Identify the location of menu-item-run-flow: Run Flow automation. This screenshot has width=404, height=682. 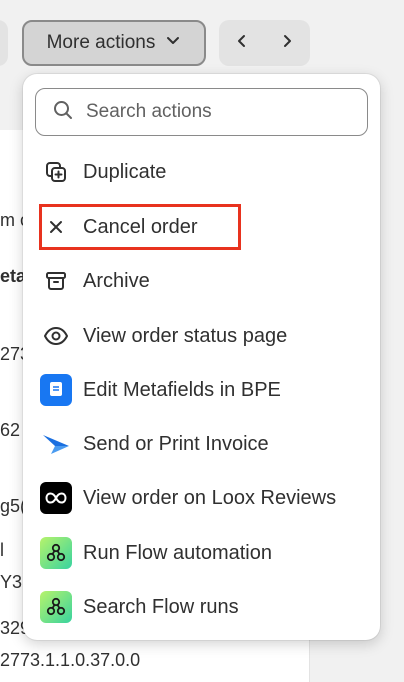
(201, 553).